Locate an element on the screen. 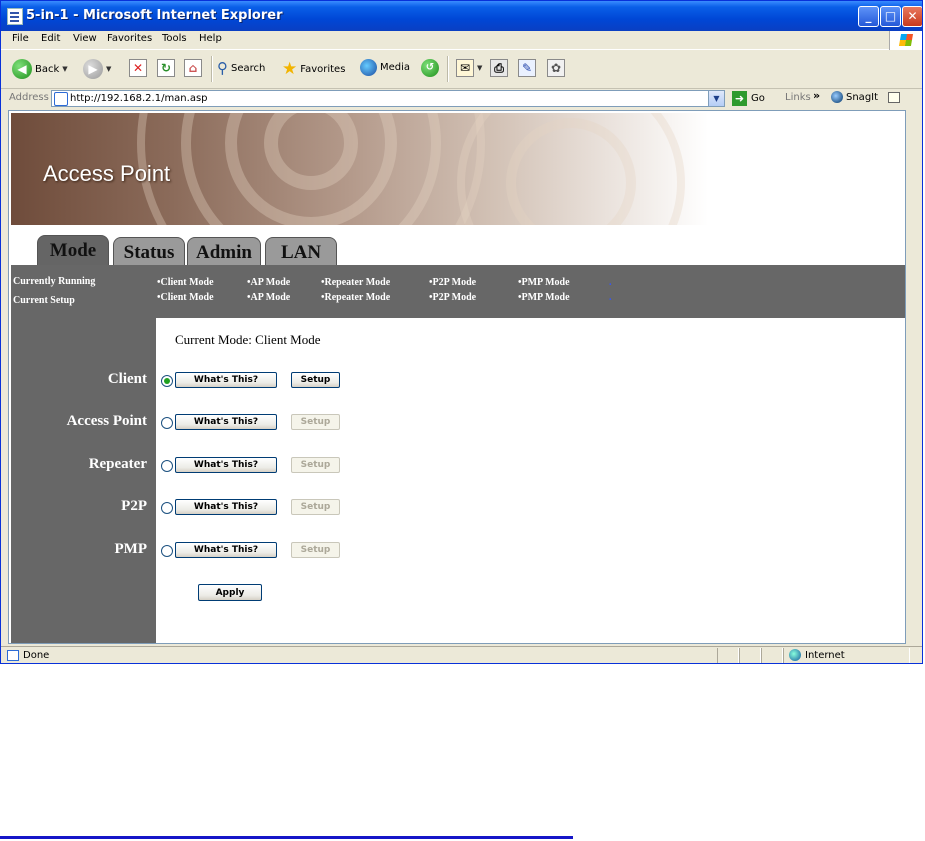 The height and width of the screenshot is (841, 925). banner-title: Access Point is located at coordinates (107, 173).